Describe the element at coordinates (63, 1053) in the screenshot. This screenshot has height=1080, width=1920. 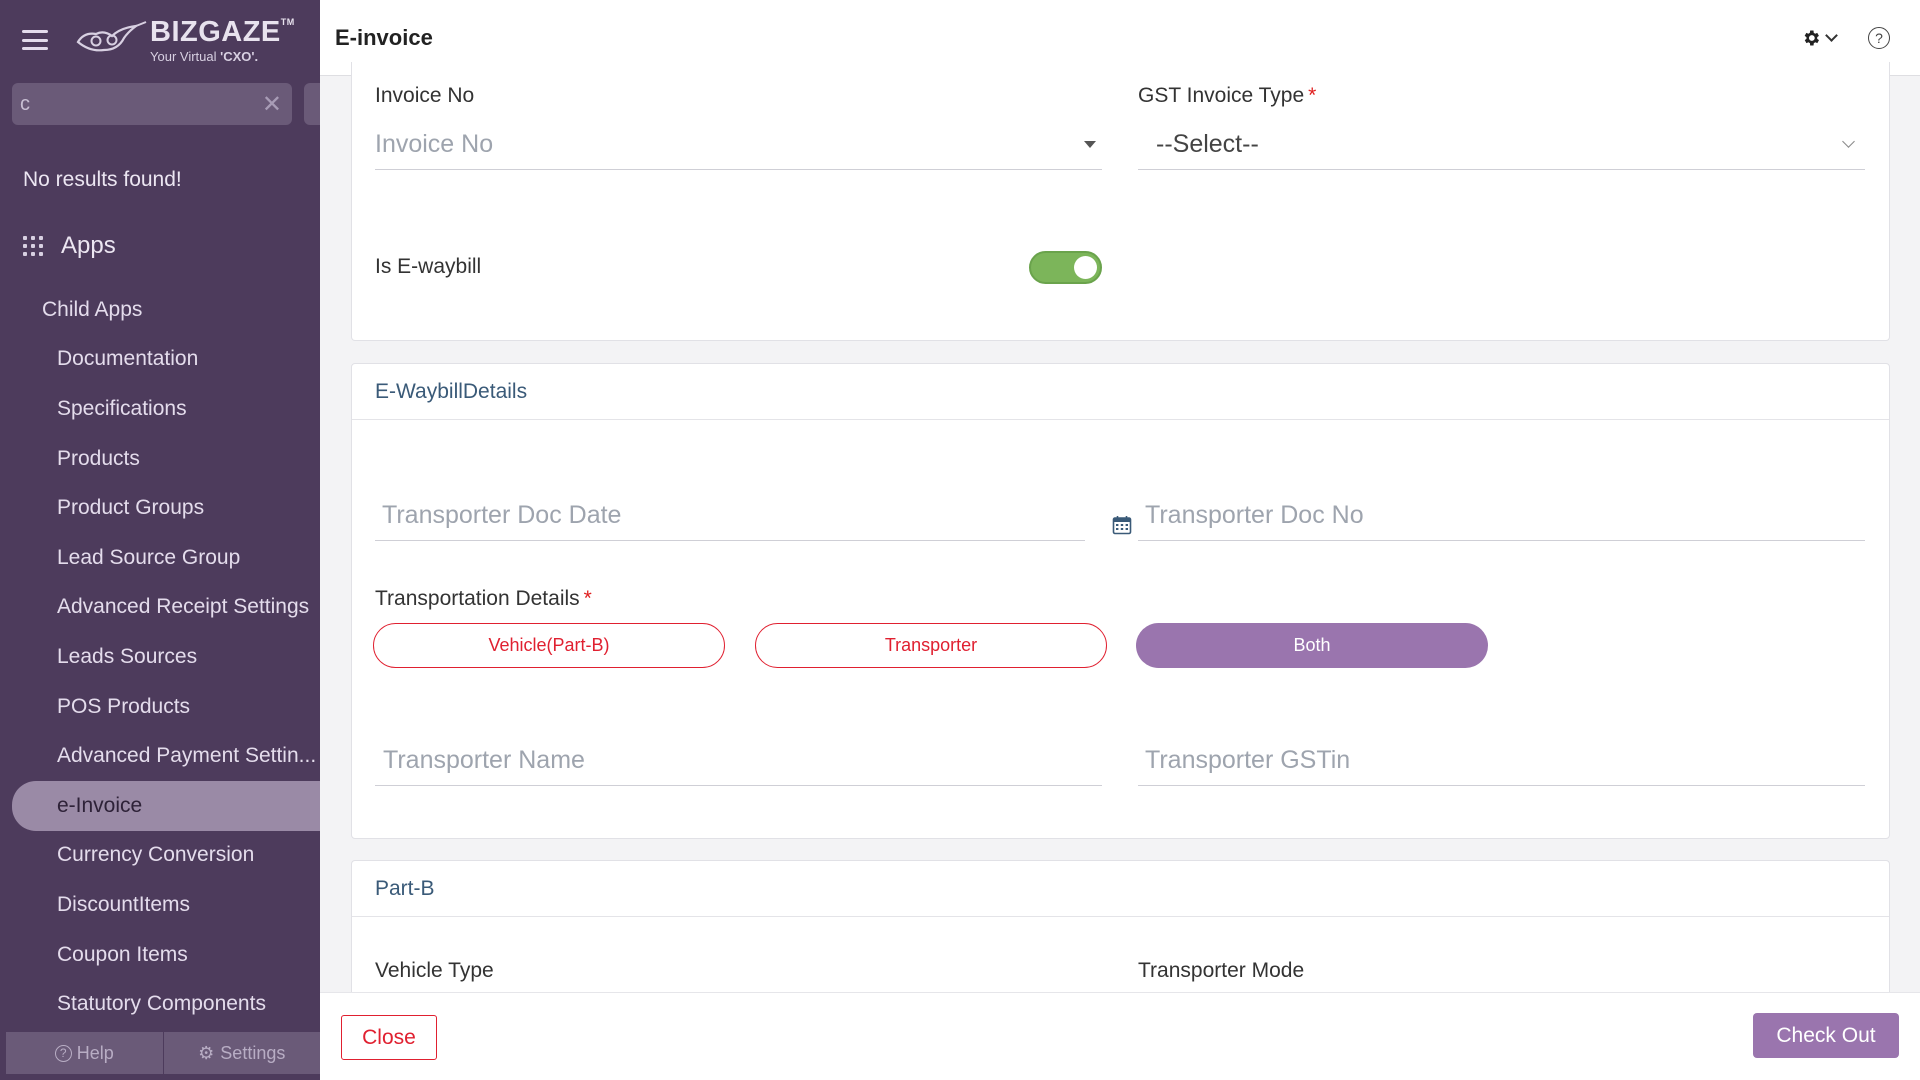
I see `help-circle-icon: ?` at that location.